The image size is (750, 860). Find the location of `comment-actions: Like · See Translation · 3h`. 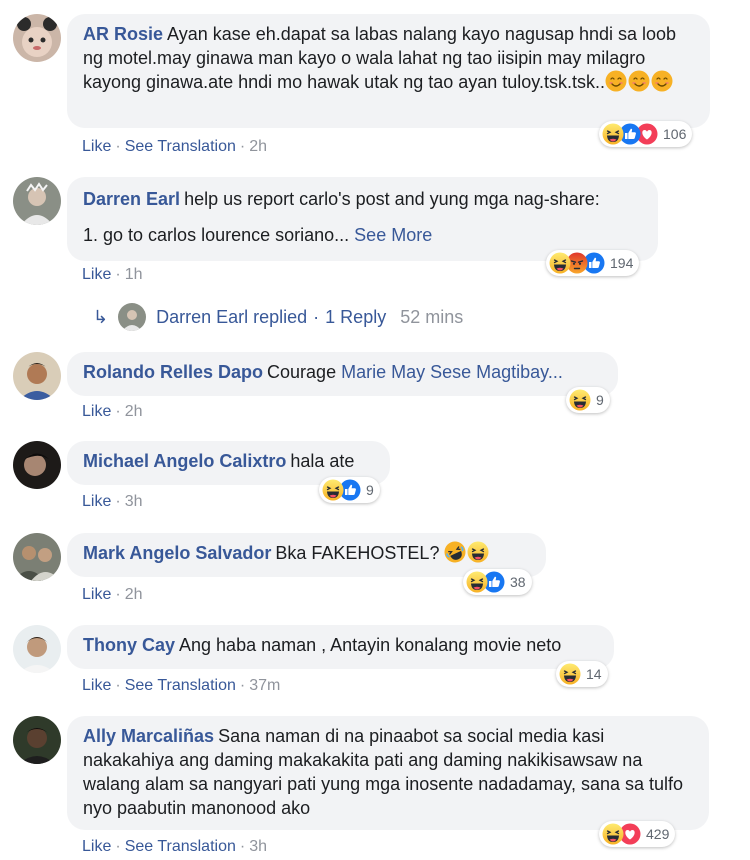

comment-actions: Like · See Translation · 3h is located at coordinates (174, 846).